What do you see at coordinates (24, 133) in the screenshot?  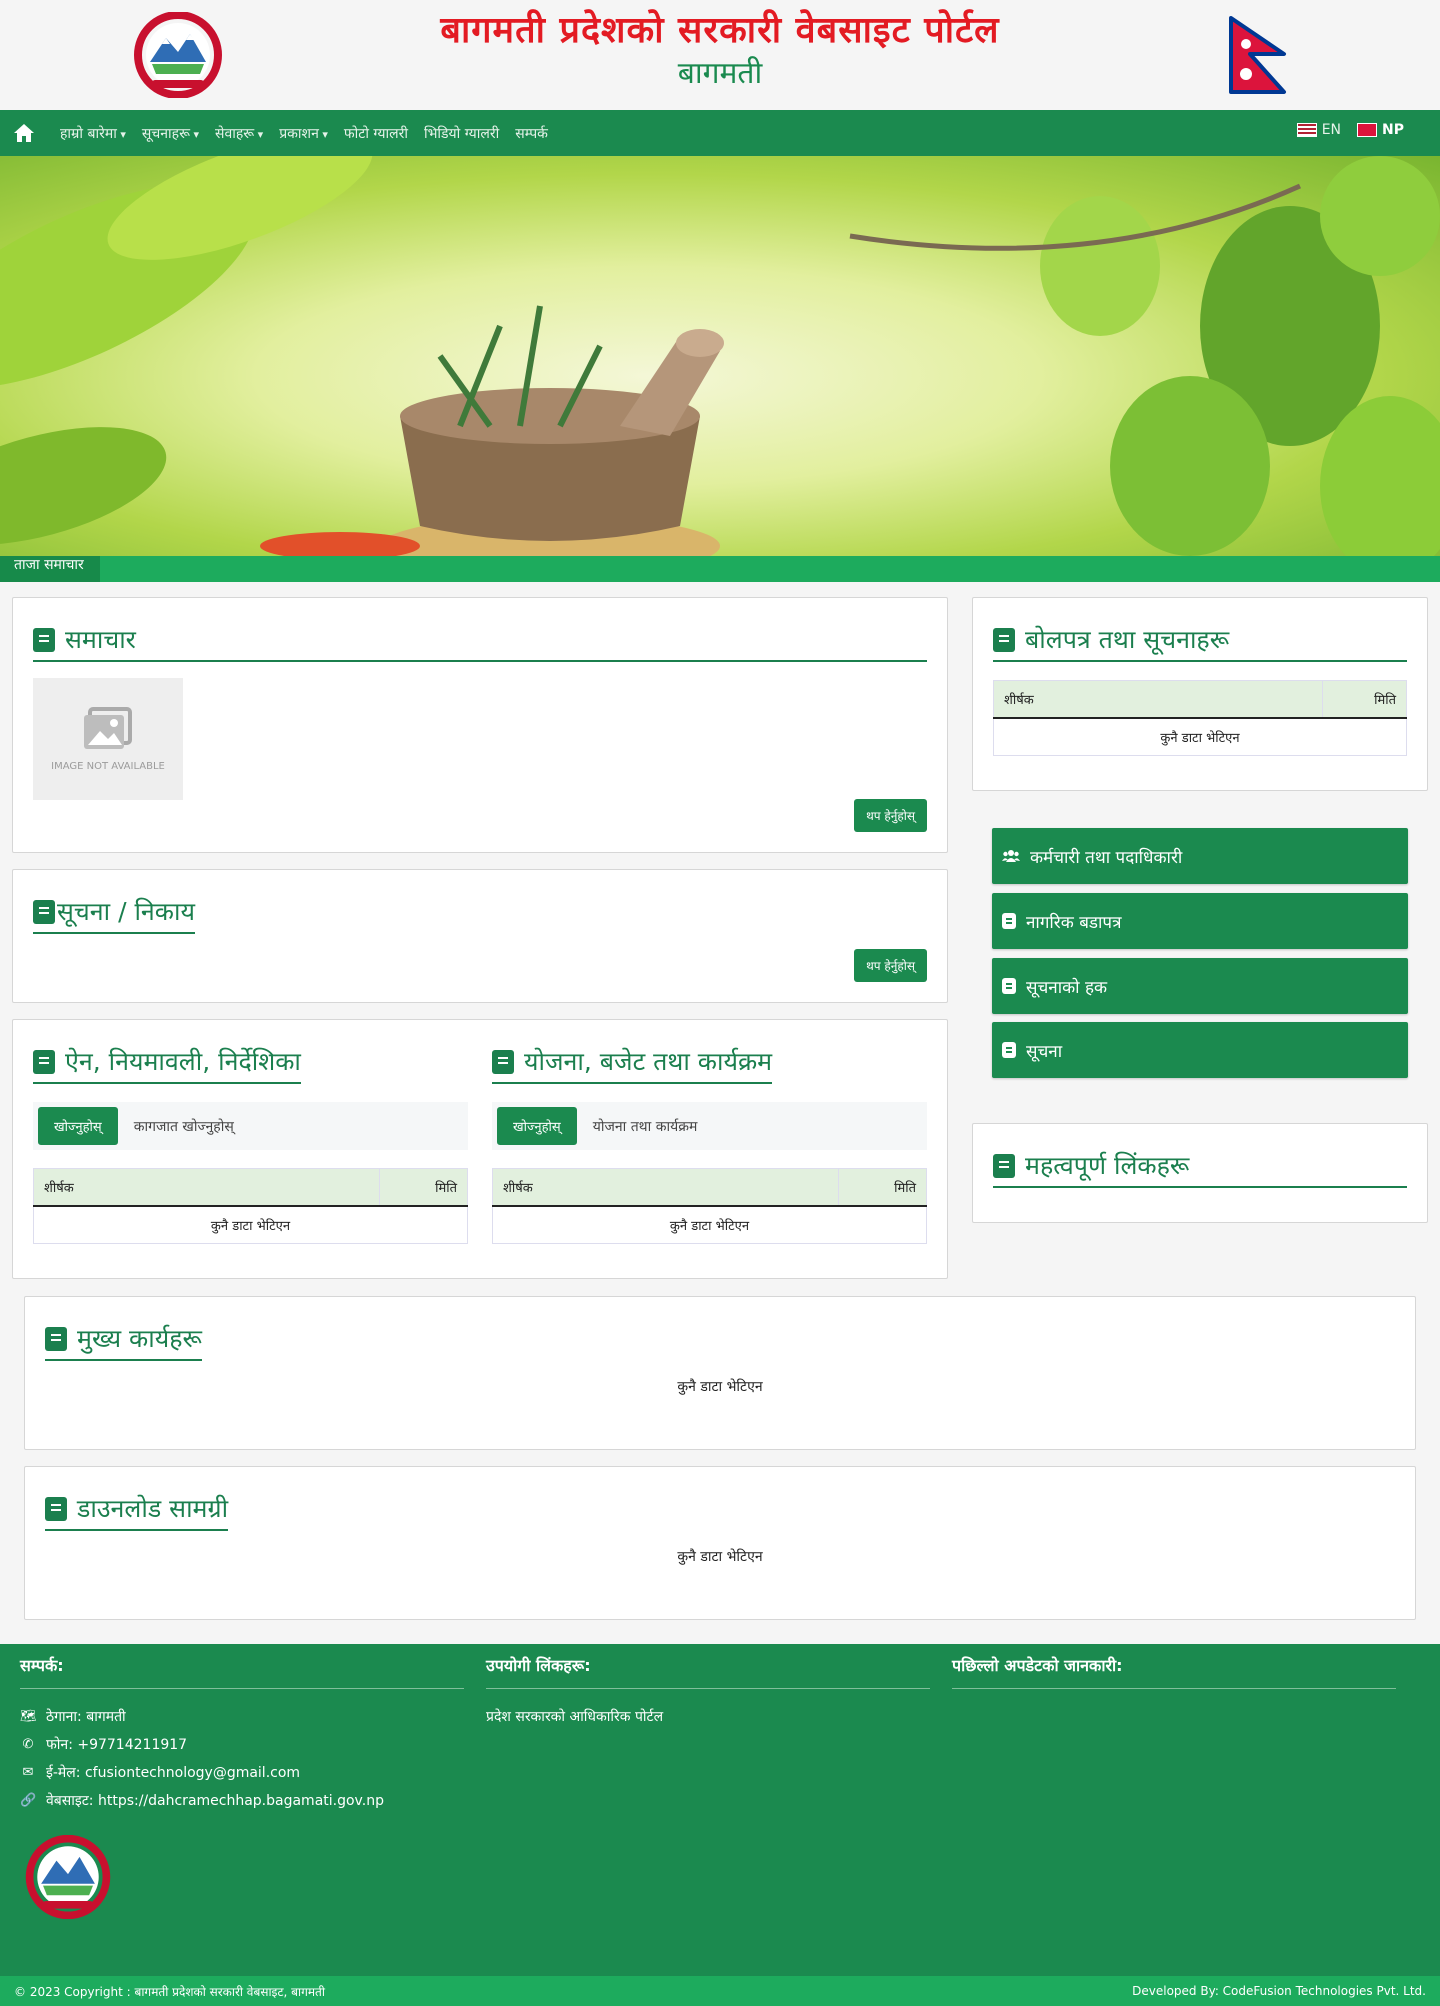 I see `home-icon` at bounding box center [24, 133].